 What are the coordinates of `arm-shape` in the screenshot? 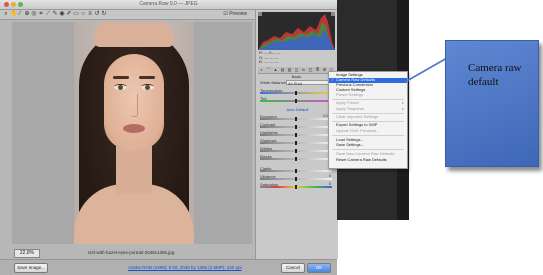 It's located at (134, 34).